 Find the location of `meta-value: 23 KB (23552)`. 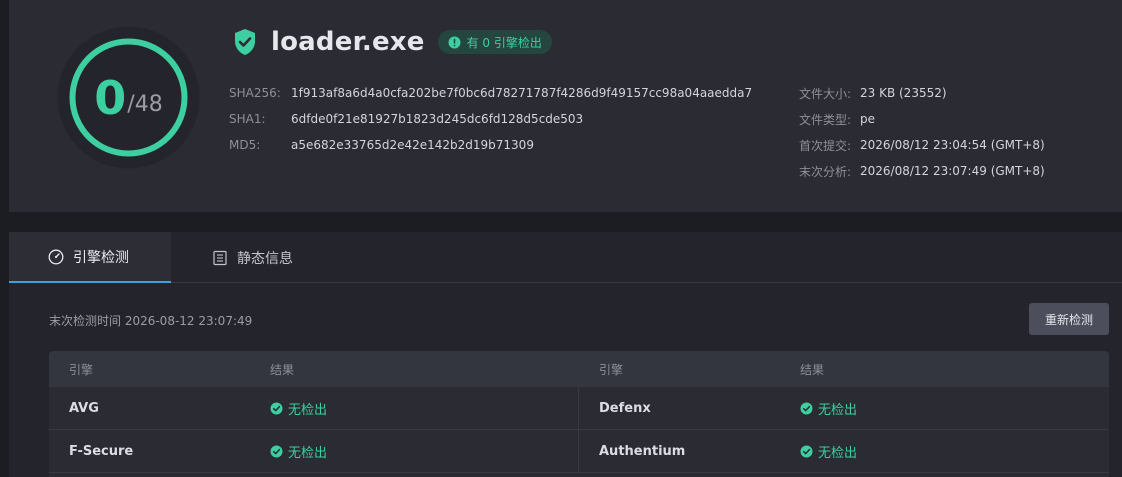

meta-value: 23 KB (23552) is located at coordinates (903, 93).